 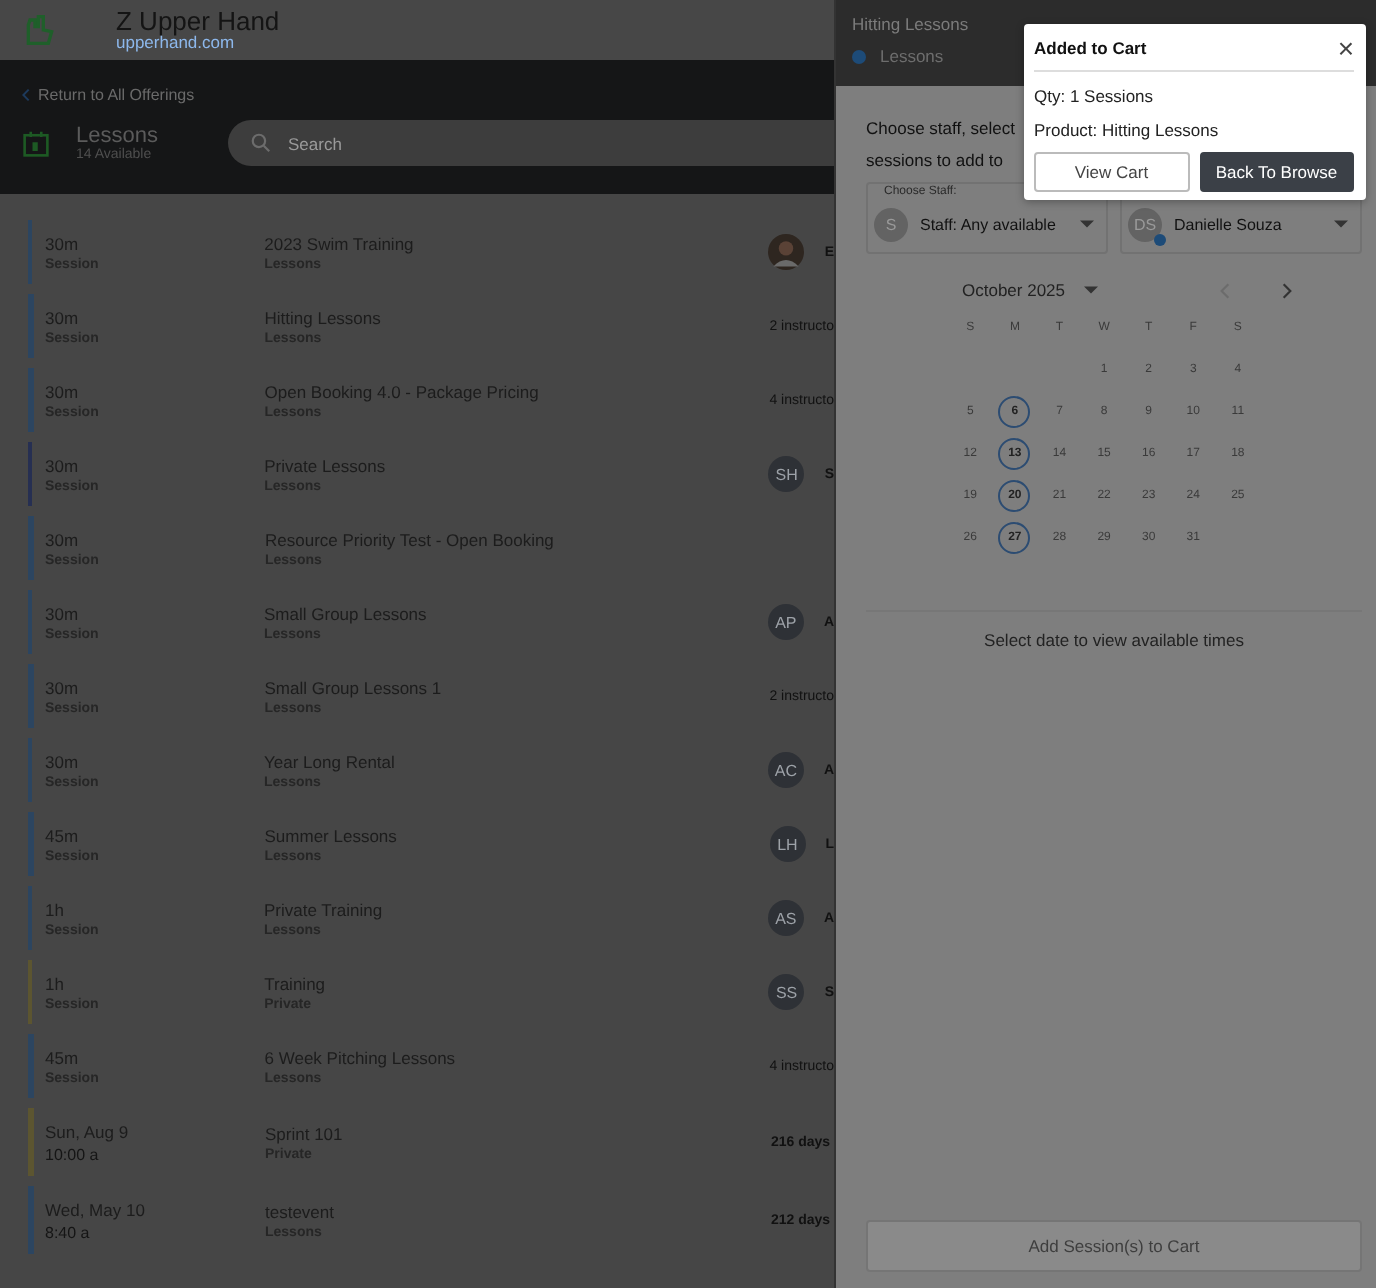 I want to click on avatar-initials: LH, so click(x=787, y=844).